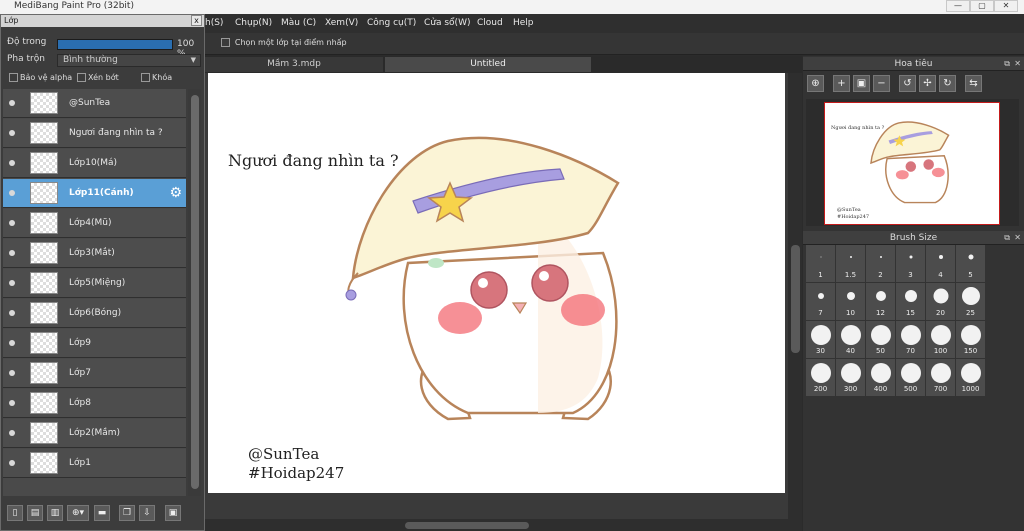 This screenshot has height=531, width=1024. I want to click on brush-size-cell: 12, so click(880, 301).